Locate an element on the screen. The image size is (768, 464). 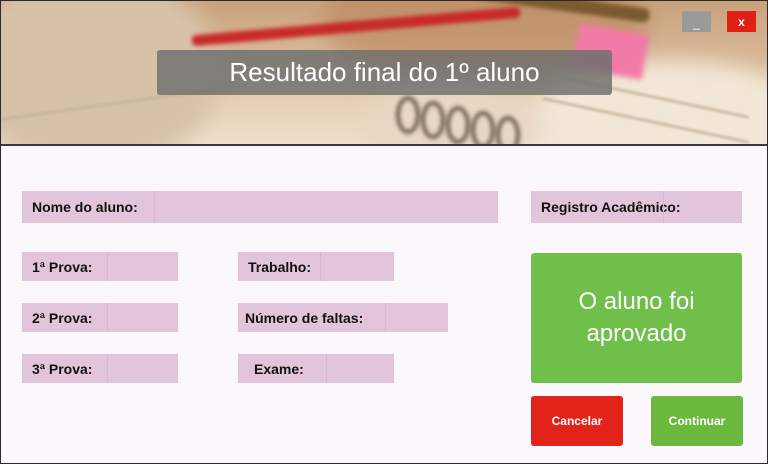
continue-button: Continuar is located at coordinates (697, 421).